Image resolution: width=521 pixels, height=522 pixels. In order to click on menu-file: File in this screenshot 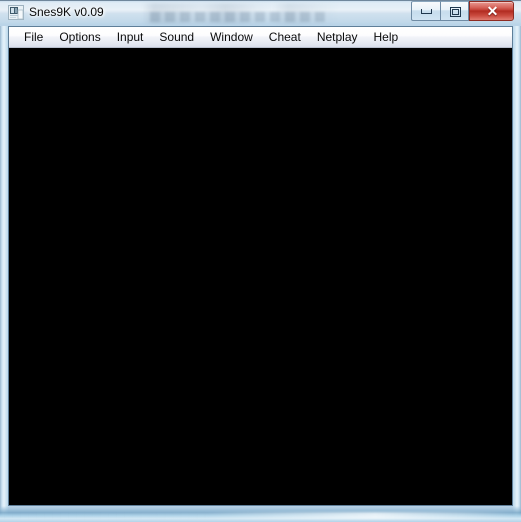, I will do `click(33, 37)`.